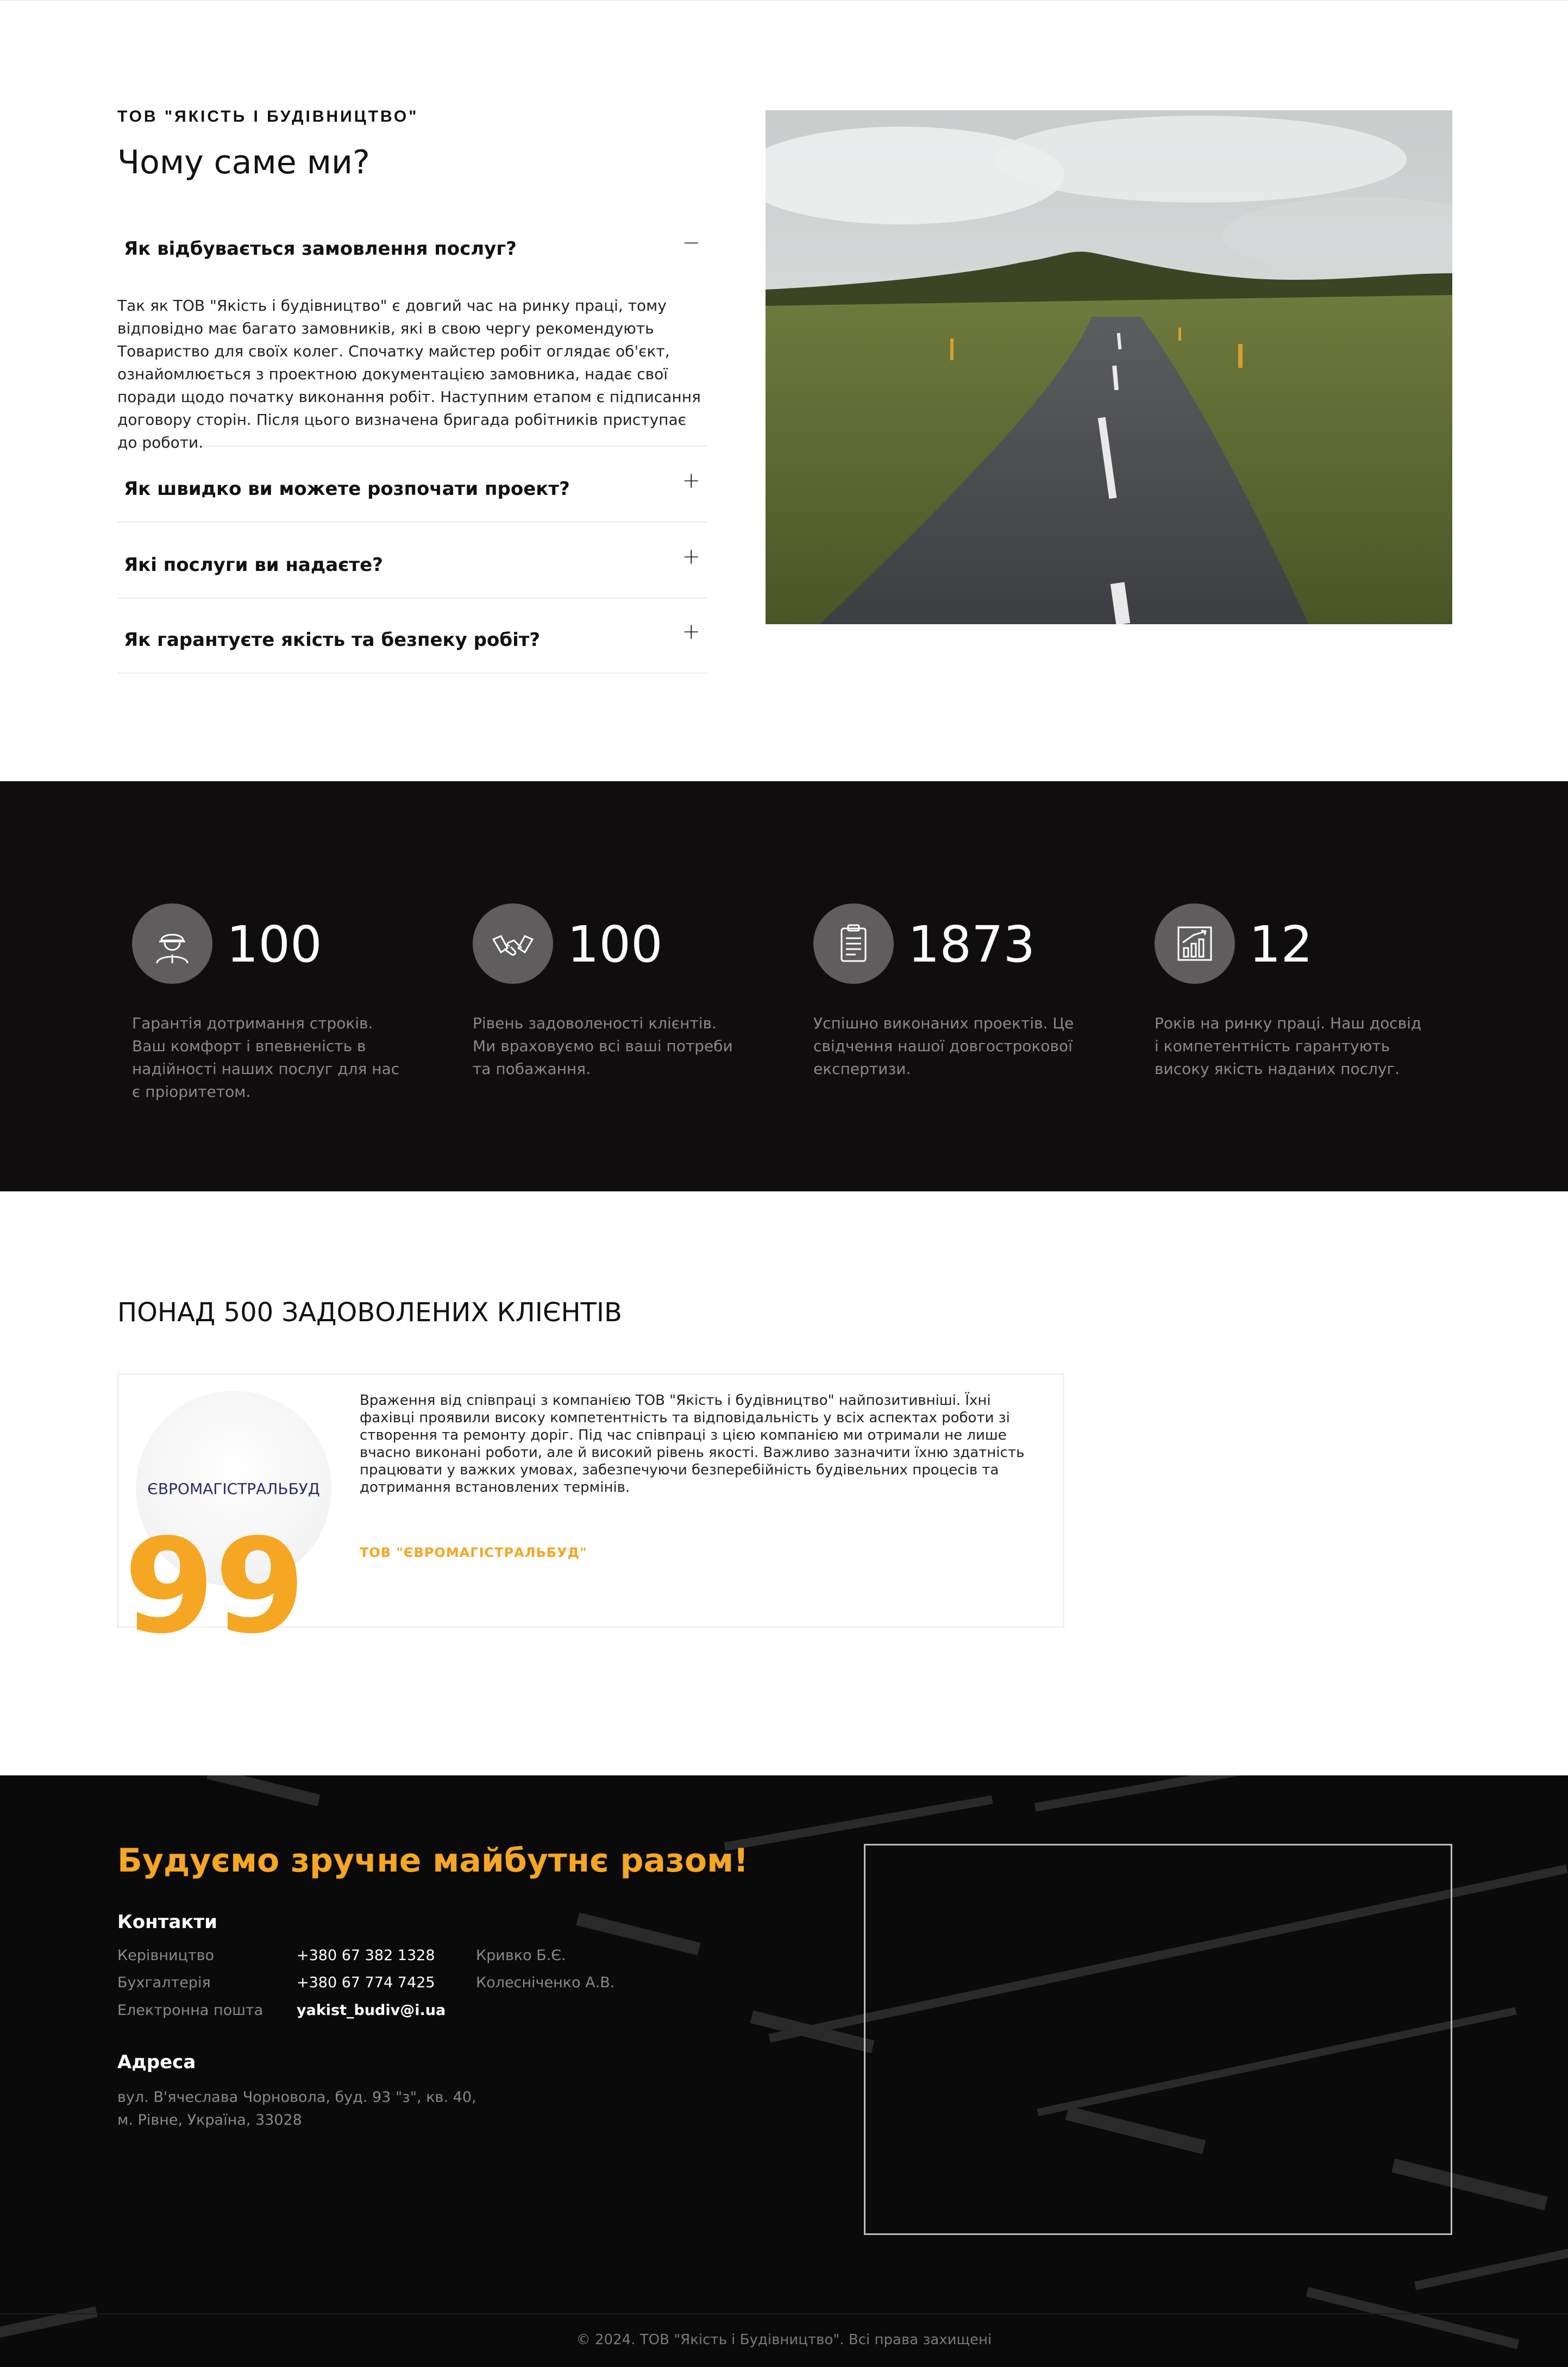  Describe the element at coordinates (172, 943) in the screenshot. I see `worker-helmet-icon` at that location.